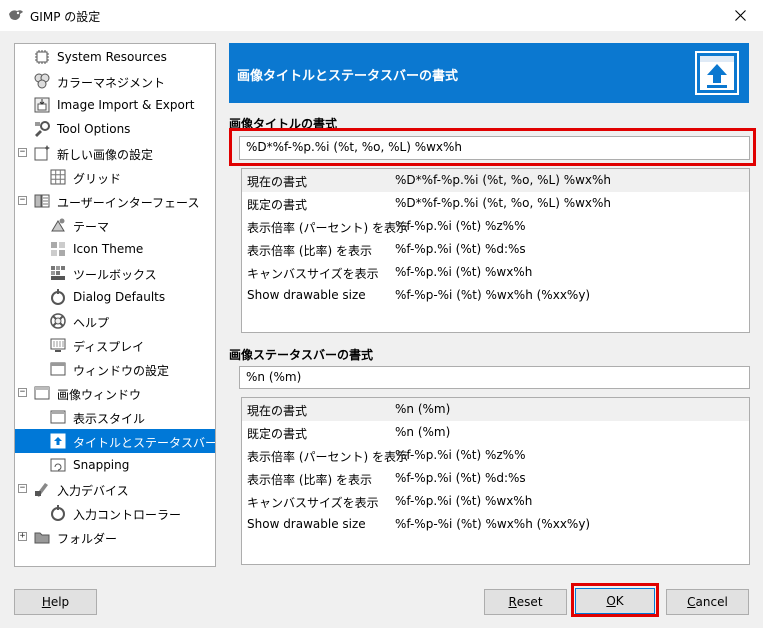 Image resolution: width=763 pixels, height=628 pixels. I want to click on sidebar-item-label: Snapping, so click(101, 465).